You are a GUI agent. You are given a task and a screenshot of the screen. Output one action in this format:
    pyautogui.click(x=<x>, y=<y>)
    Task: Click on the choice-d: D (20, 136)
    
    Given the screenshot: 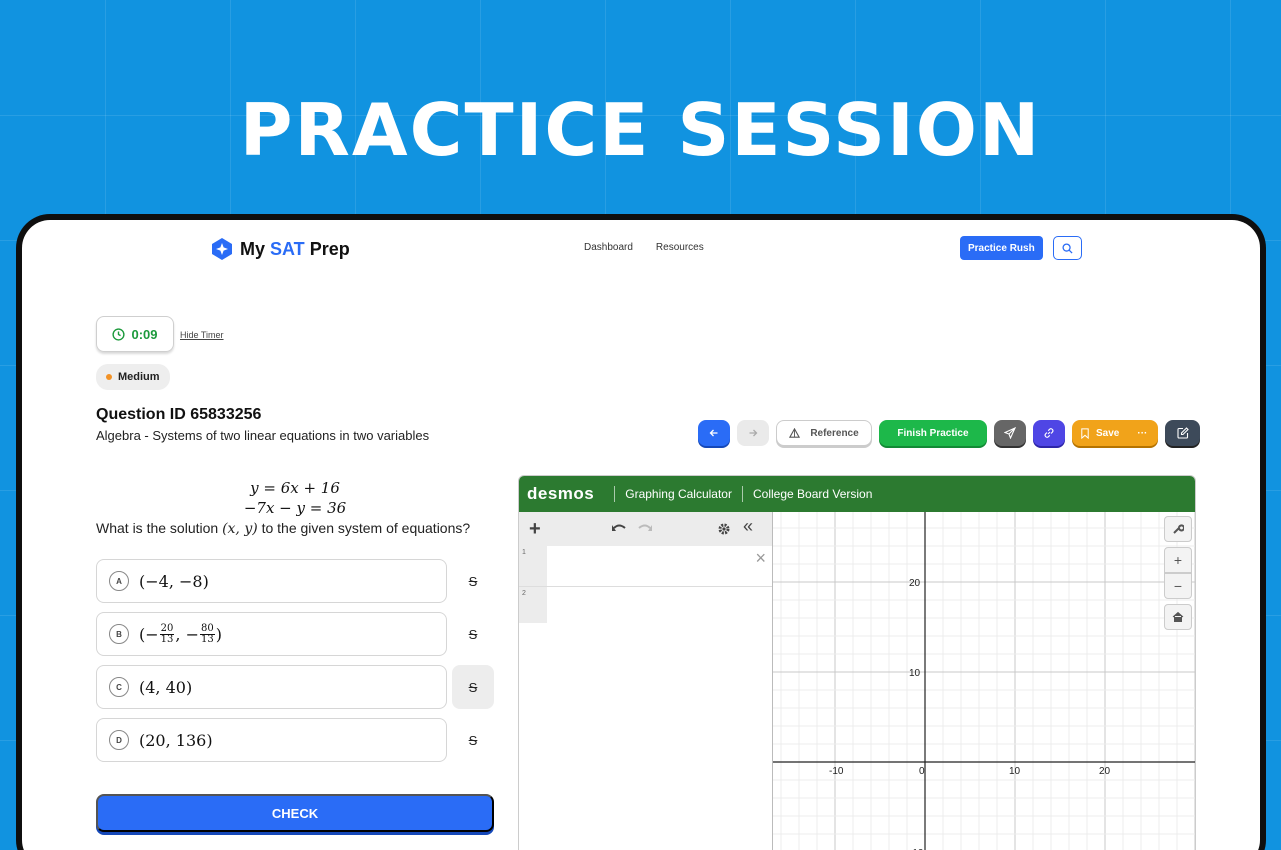 What is the action you would take?
    pyautogui.click(x=271, y=740)
    